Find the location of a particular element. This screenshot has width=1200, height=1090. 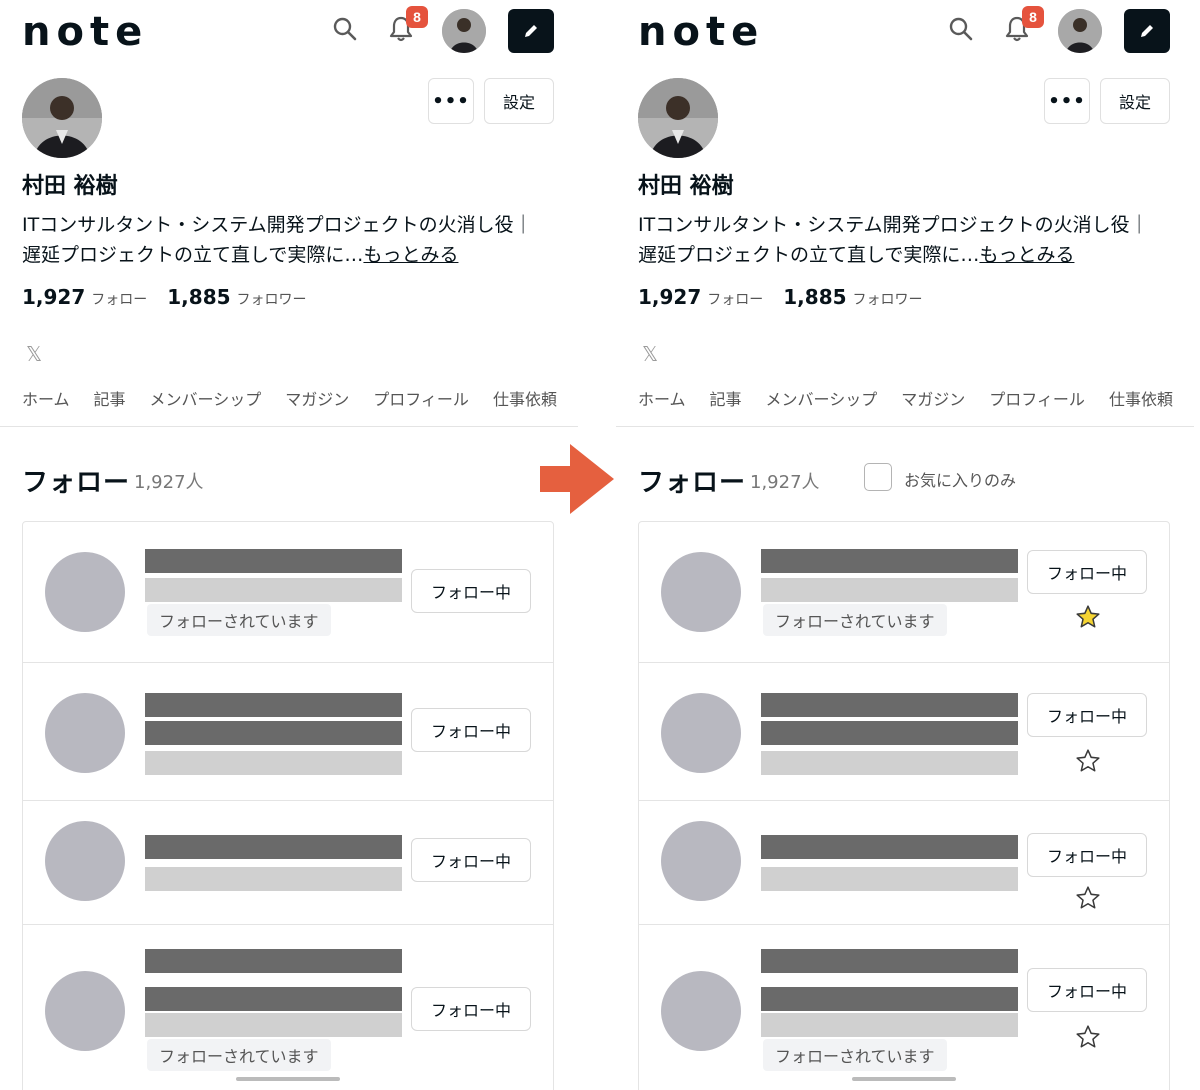

notification-badge: 8 is located at coordinates (417, 17).